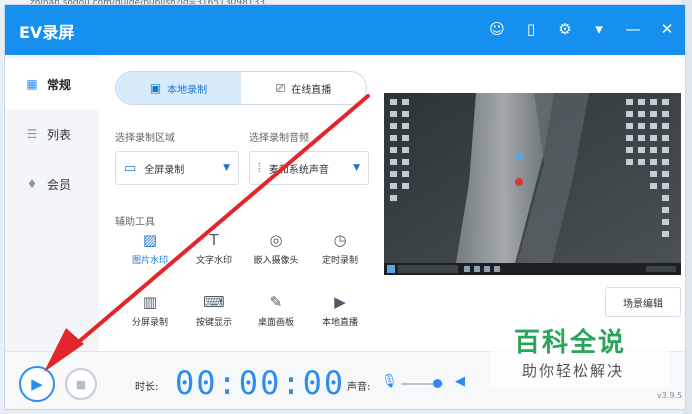  I want to click on watermark-title: 百科全说, so click(570, 343).